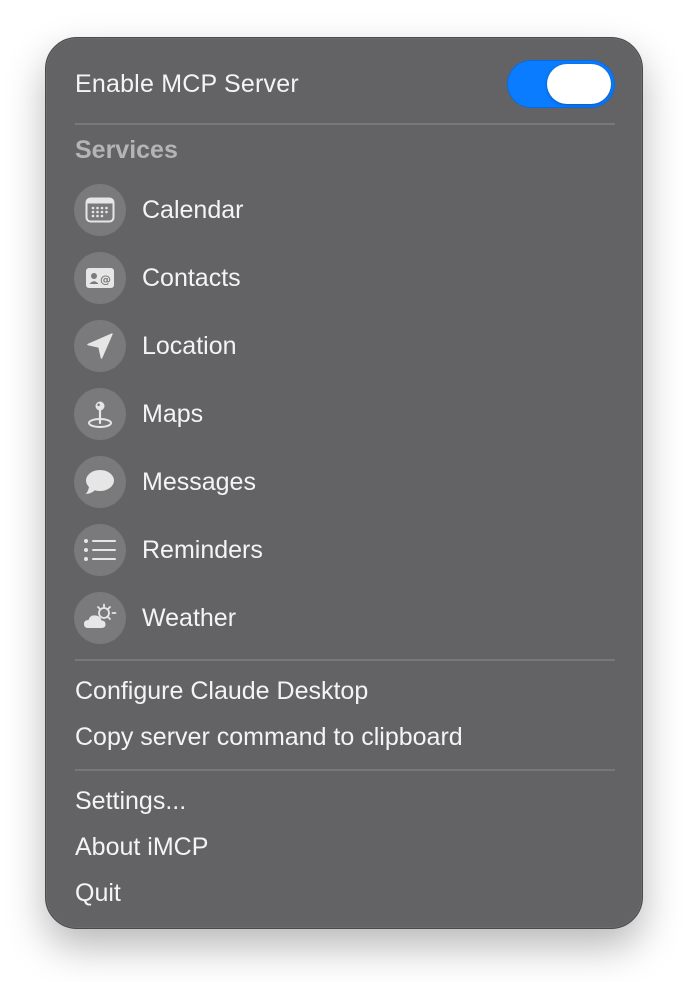 This screenshot has width=688, height=982. What do you see at coordinates (579, 84) in the screenshot?
I see `toggle-knob` at bounding box center [579, 84].